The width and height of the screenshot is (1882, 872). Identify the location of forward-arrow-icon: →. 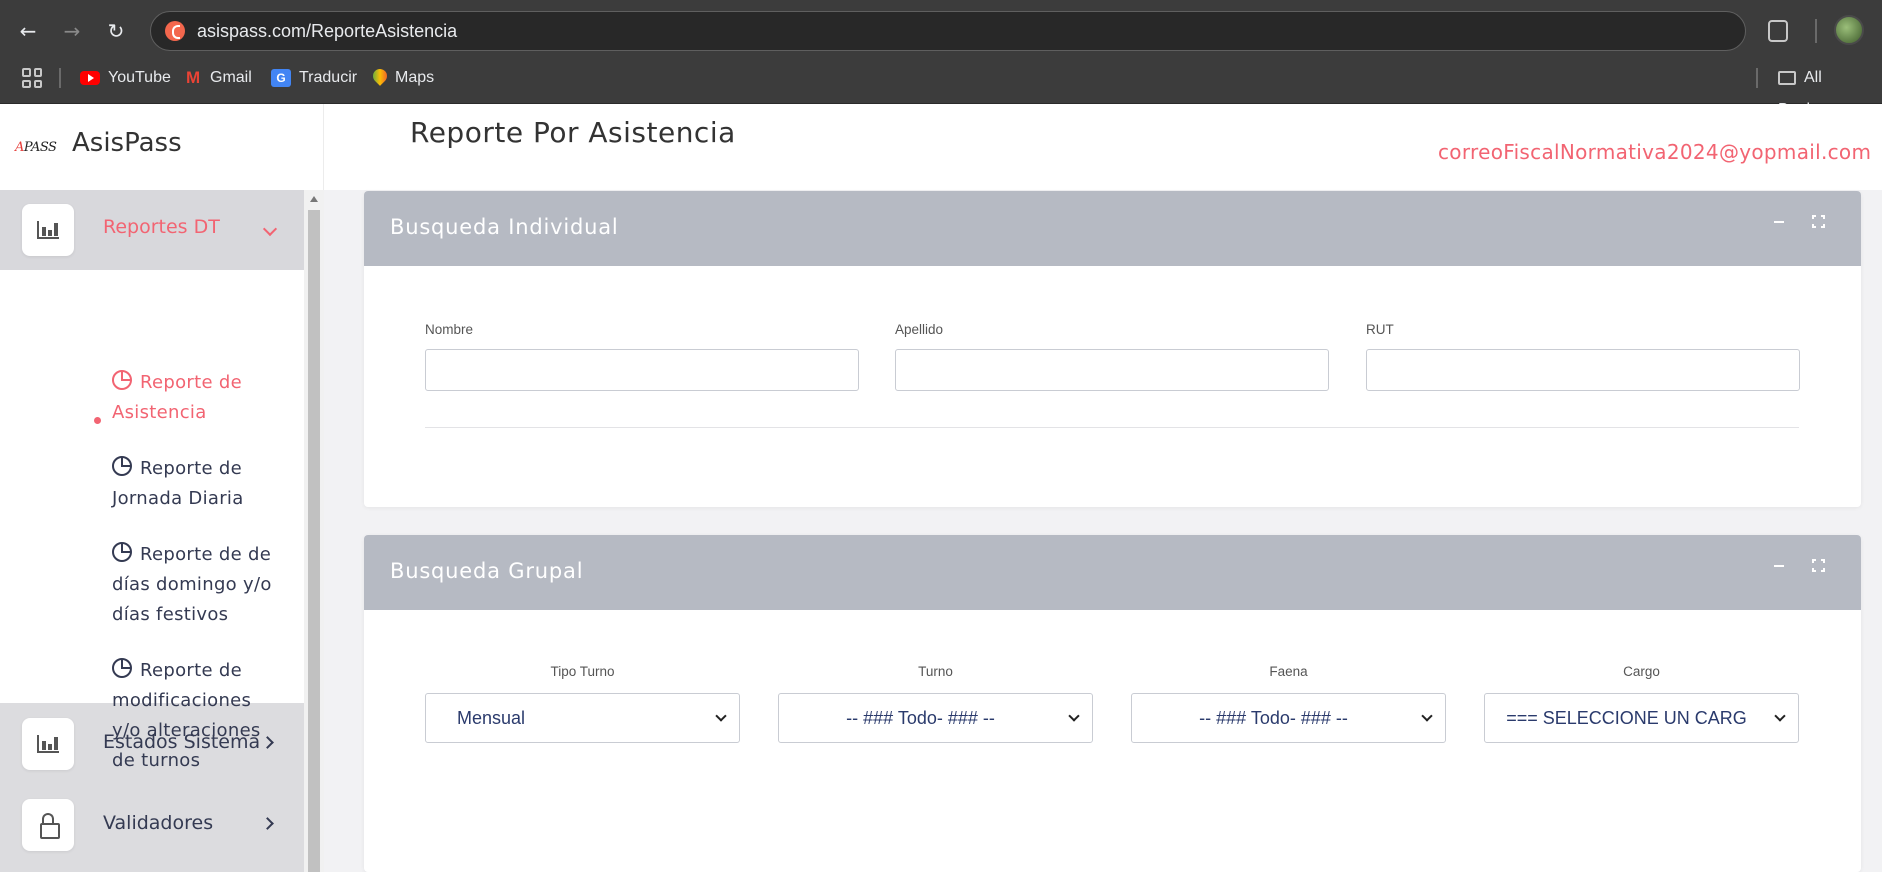
(72, 31).